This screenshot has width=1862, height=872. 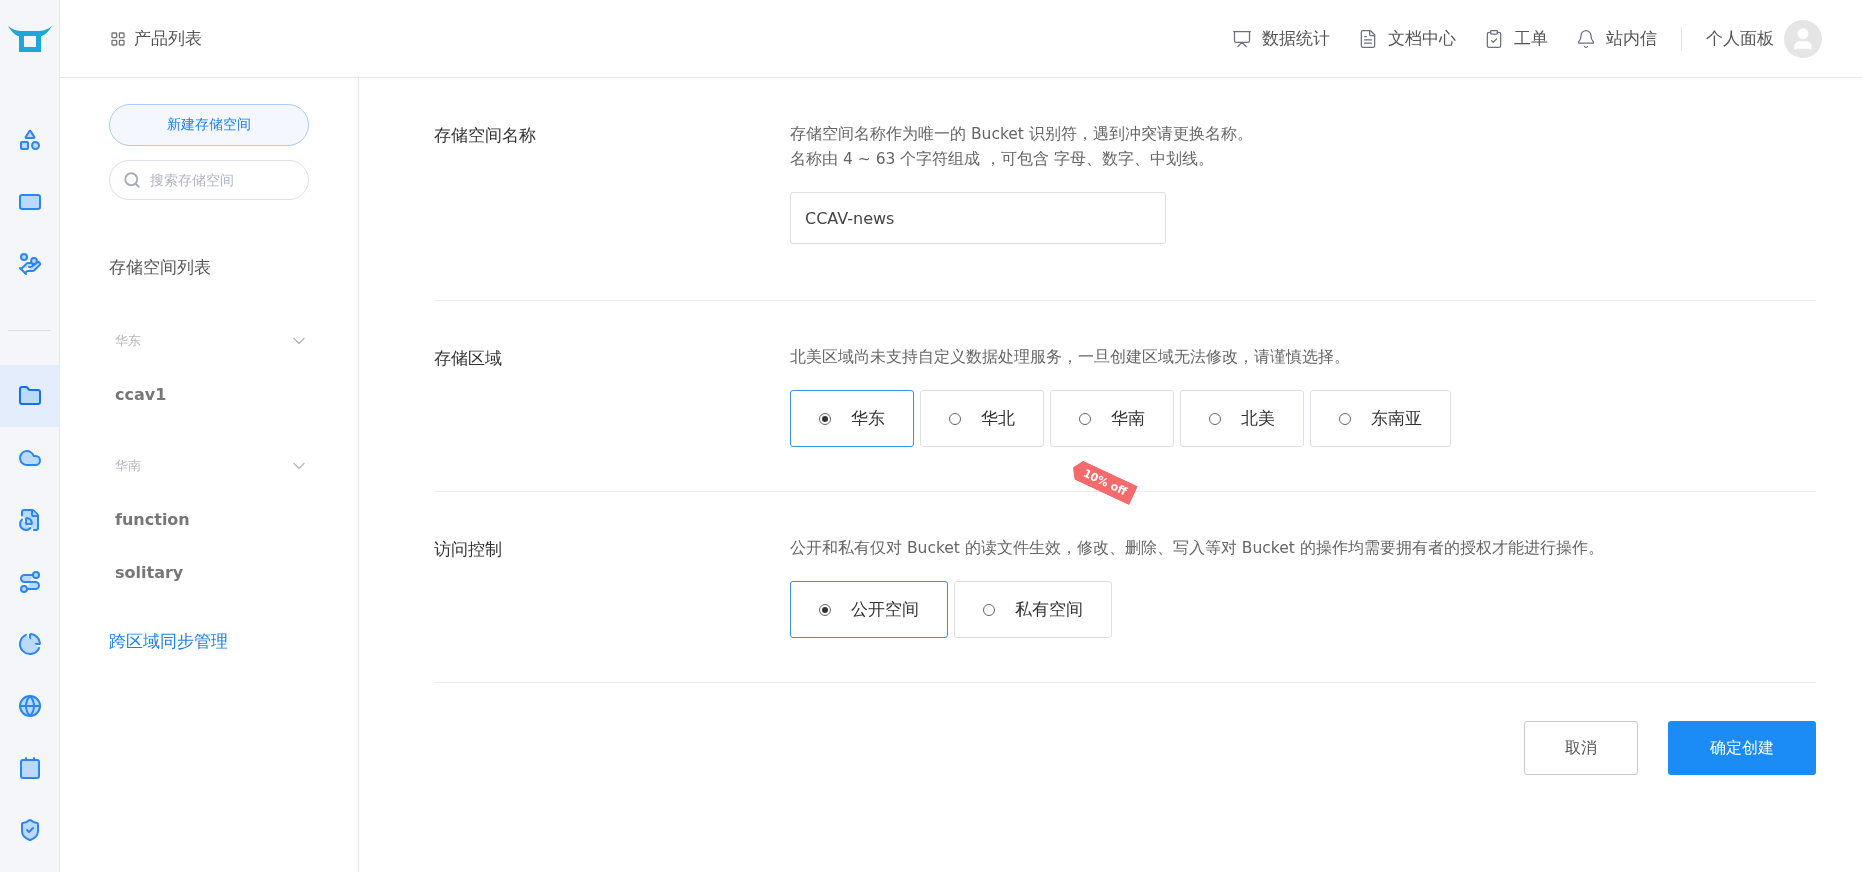 What do you see at coordinates (29, 140) in the screenshot?
I see `shapes-icon` at bounding box center [29, 140].